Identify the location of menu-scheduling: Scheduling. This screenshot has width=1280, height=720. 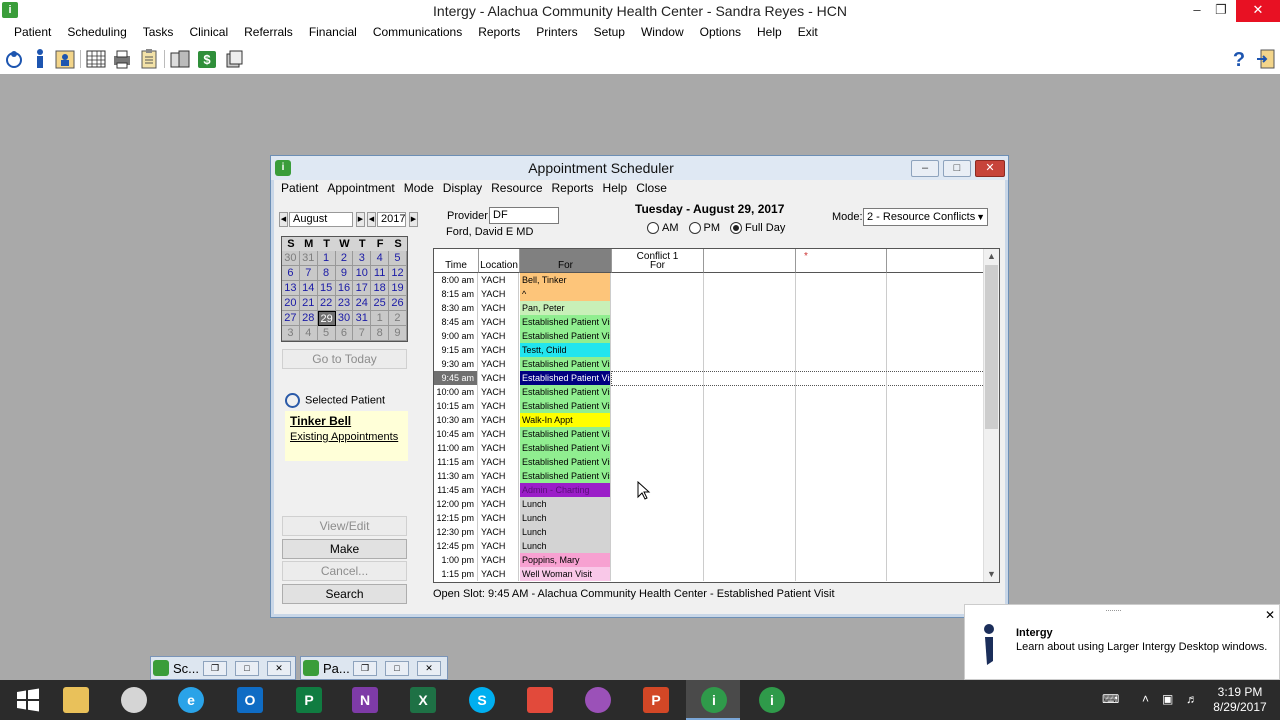
(96, 33).